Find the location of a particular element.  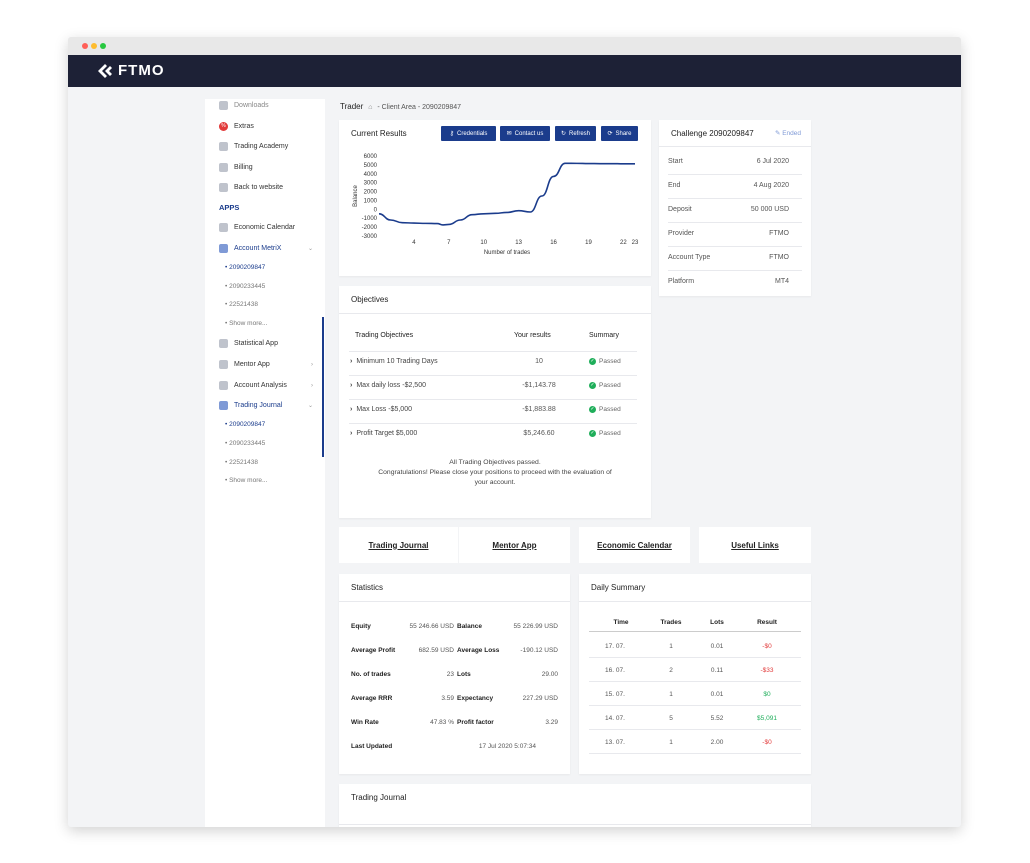

ftmo-logo: FTMO is located at coordinates (131, 70).